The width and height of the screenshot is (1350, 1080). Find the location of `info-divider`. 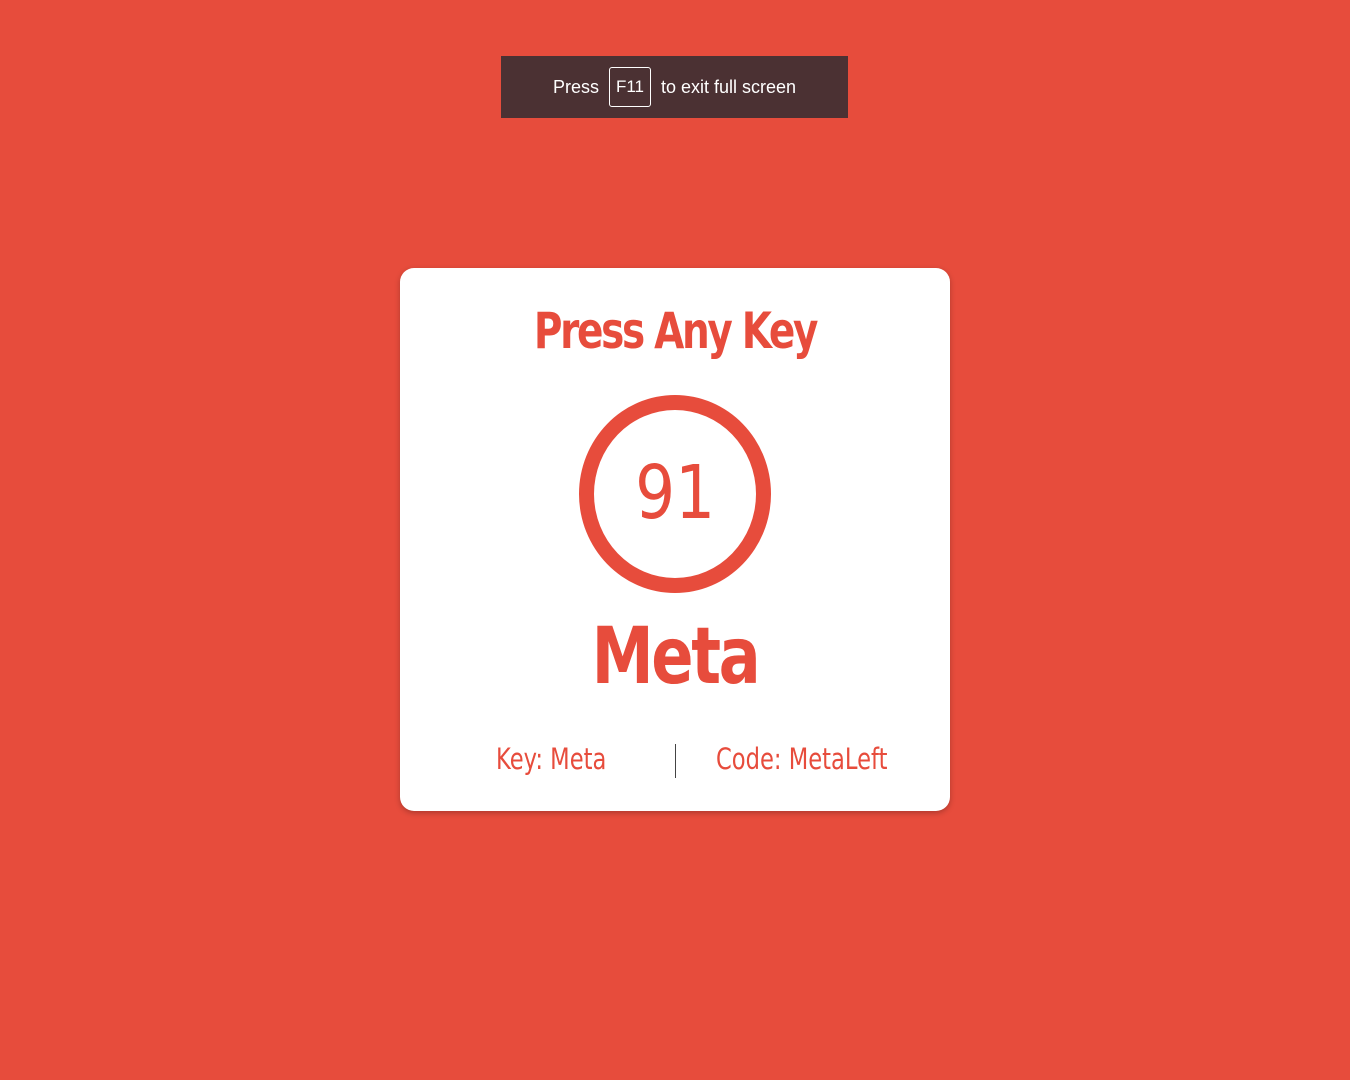

info-divider is located at coordinates (675, 761).